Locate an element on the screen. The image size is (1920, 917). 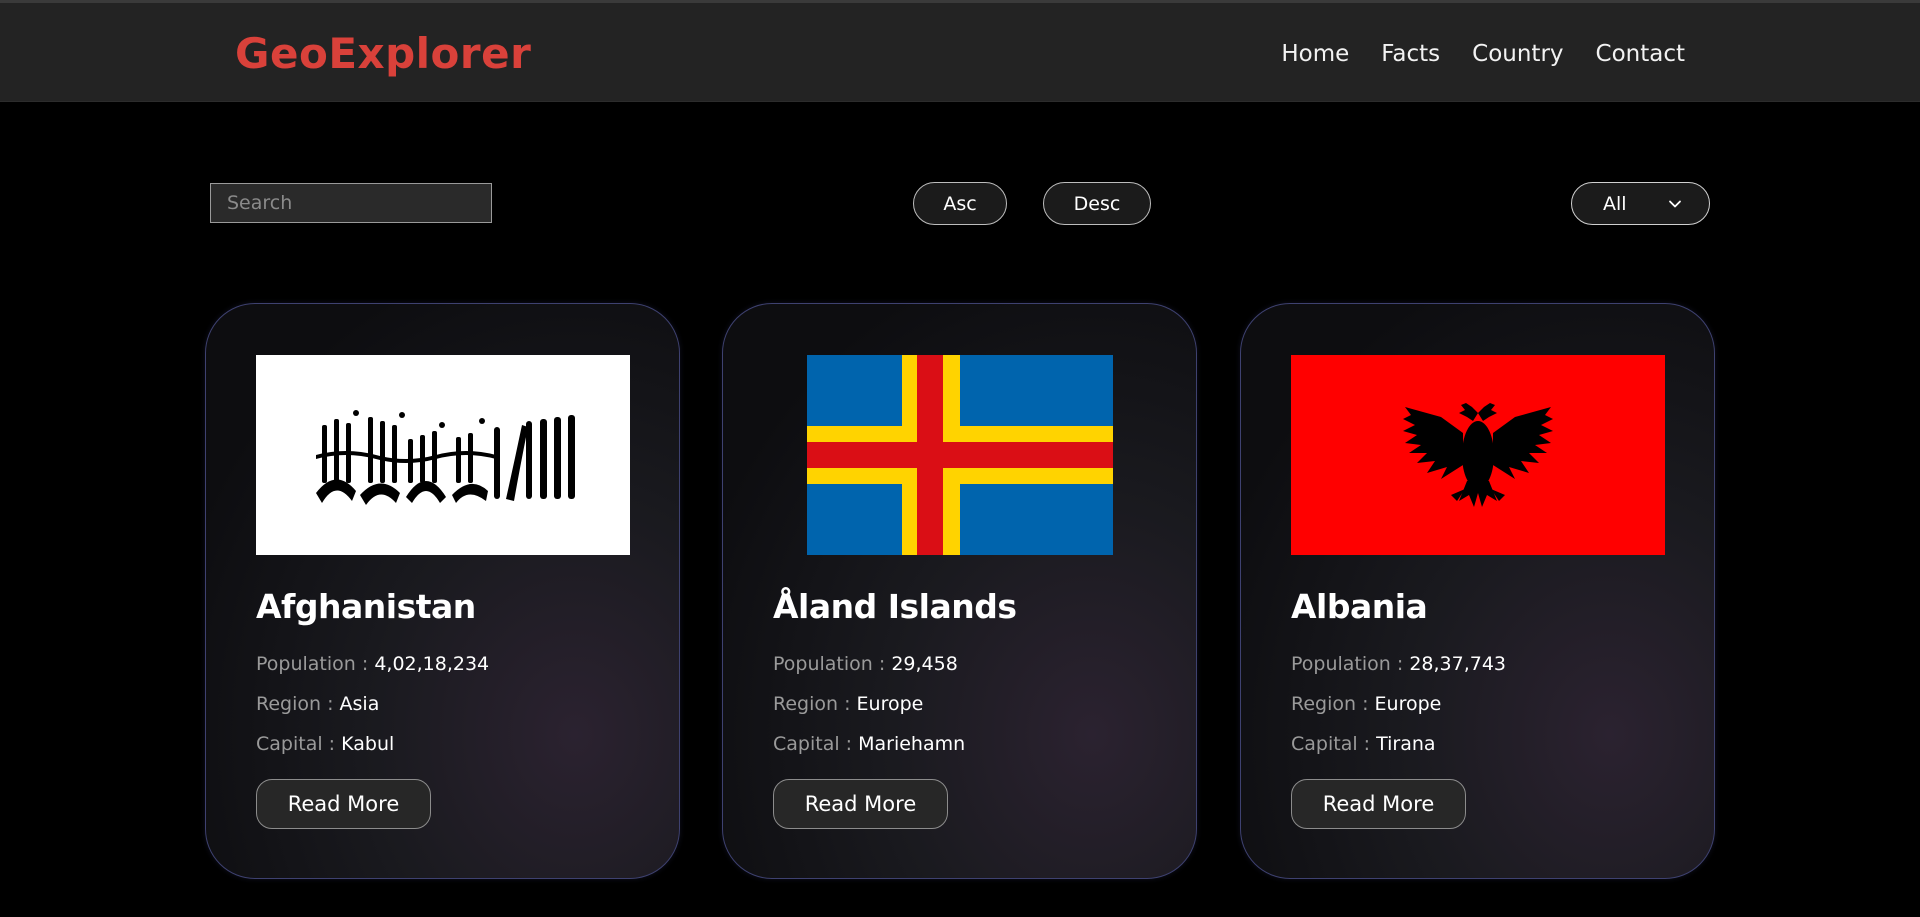
nav-link-country: Country is located at coordinates (1517, 54).